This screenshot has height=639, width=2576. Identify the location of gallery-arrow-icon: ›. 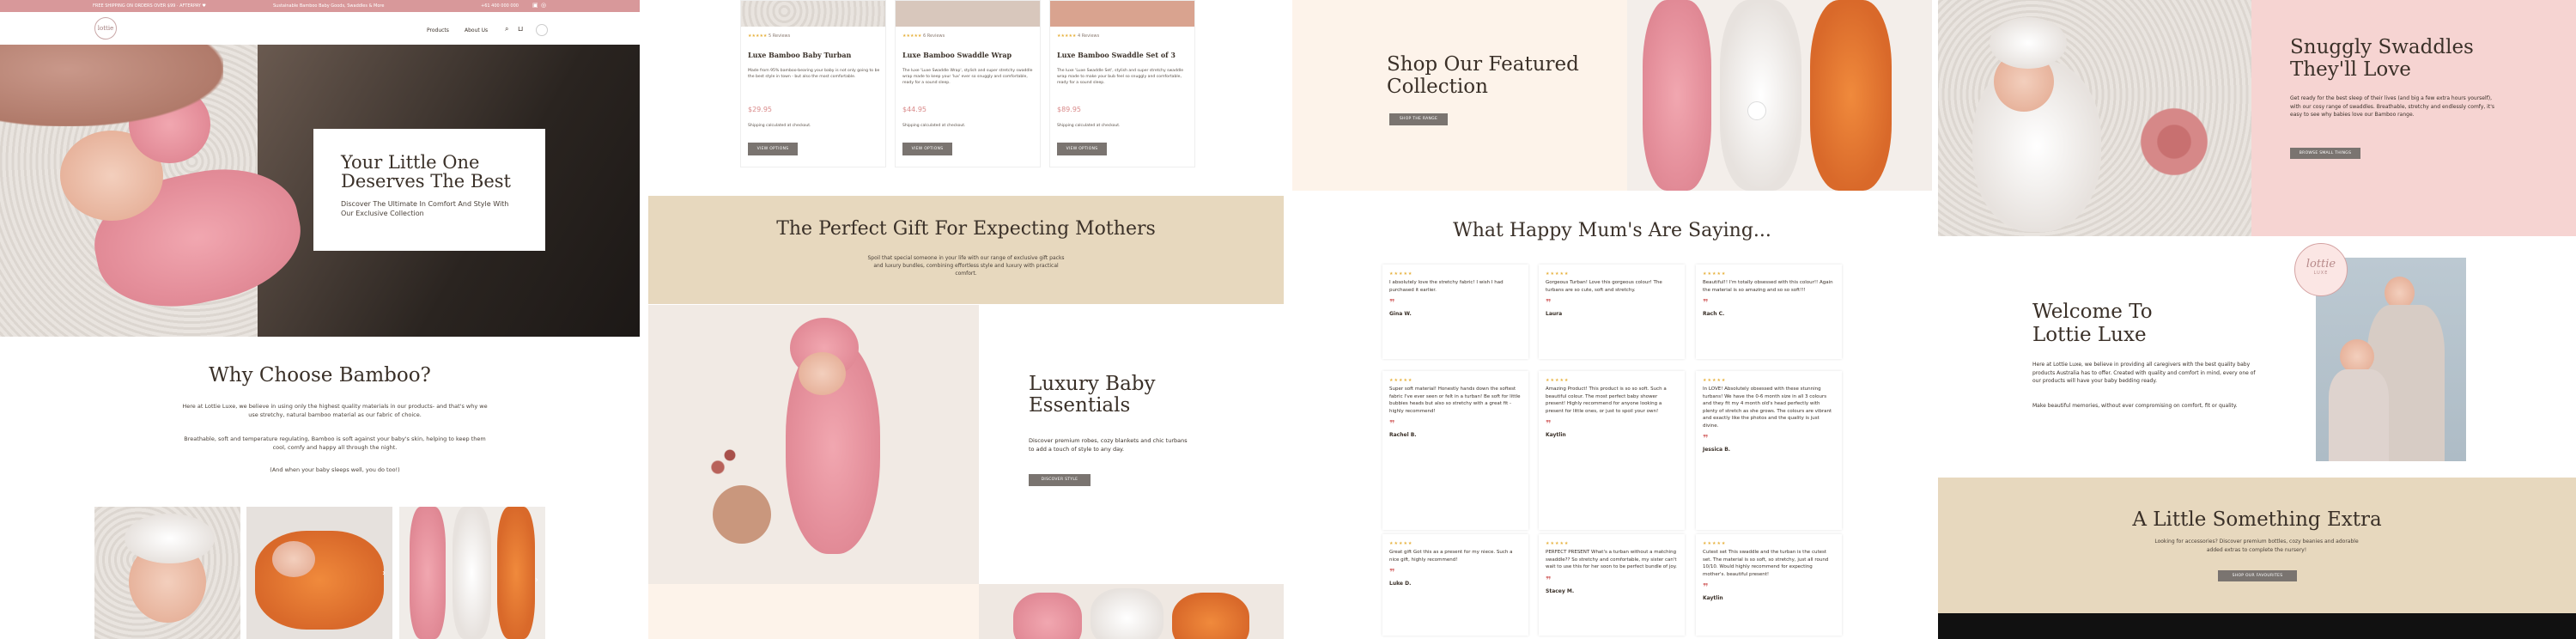
(536, 580).